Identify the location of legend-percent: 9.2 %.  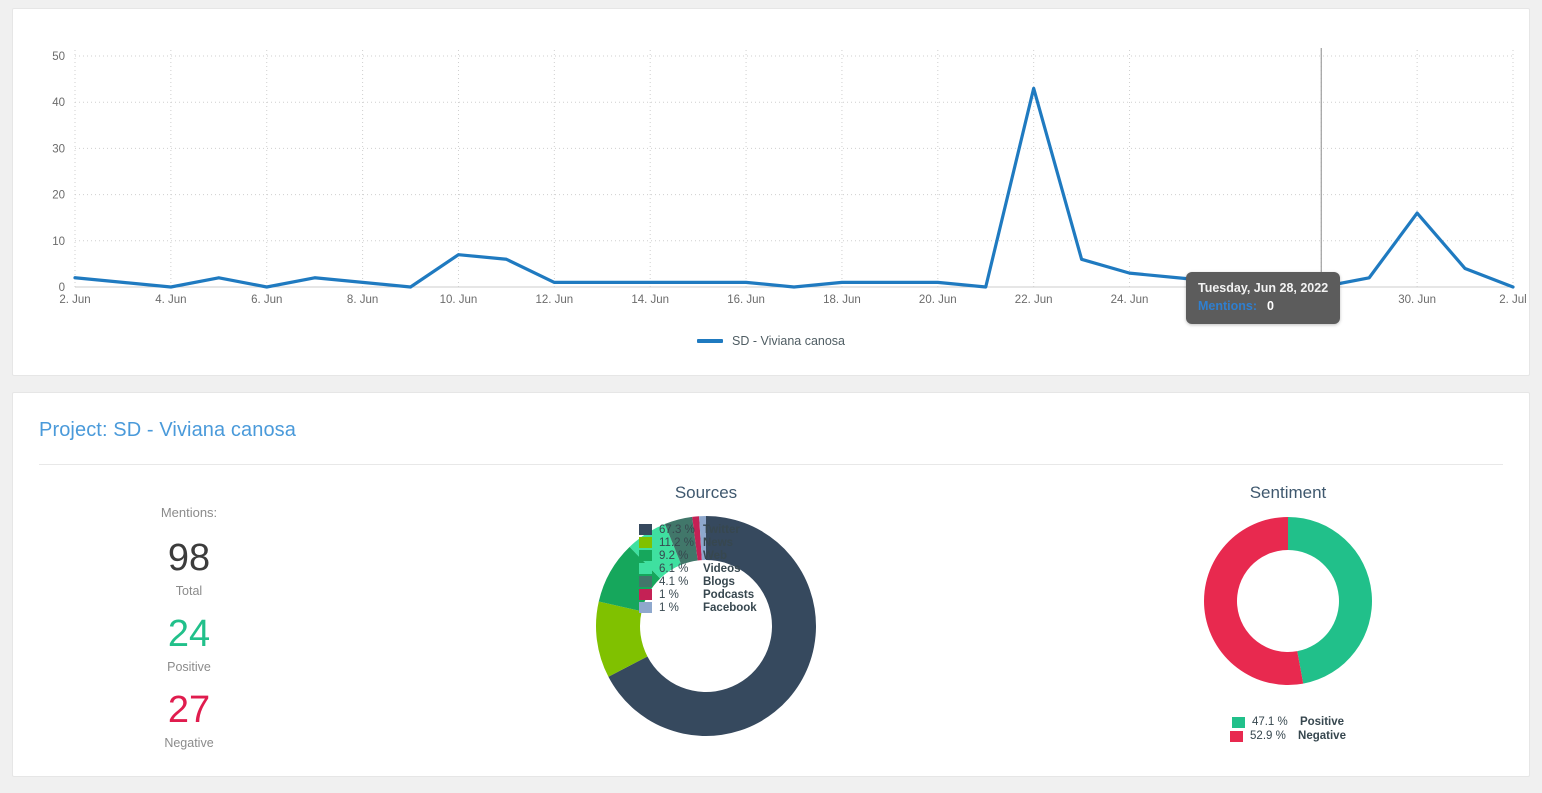
(674, 555).